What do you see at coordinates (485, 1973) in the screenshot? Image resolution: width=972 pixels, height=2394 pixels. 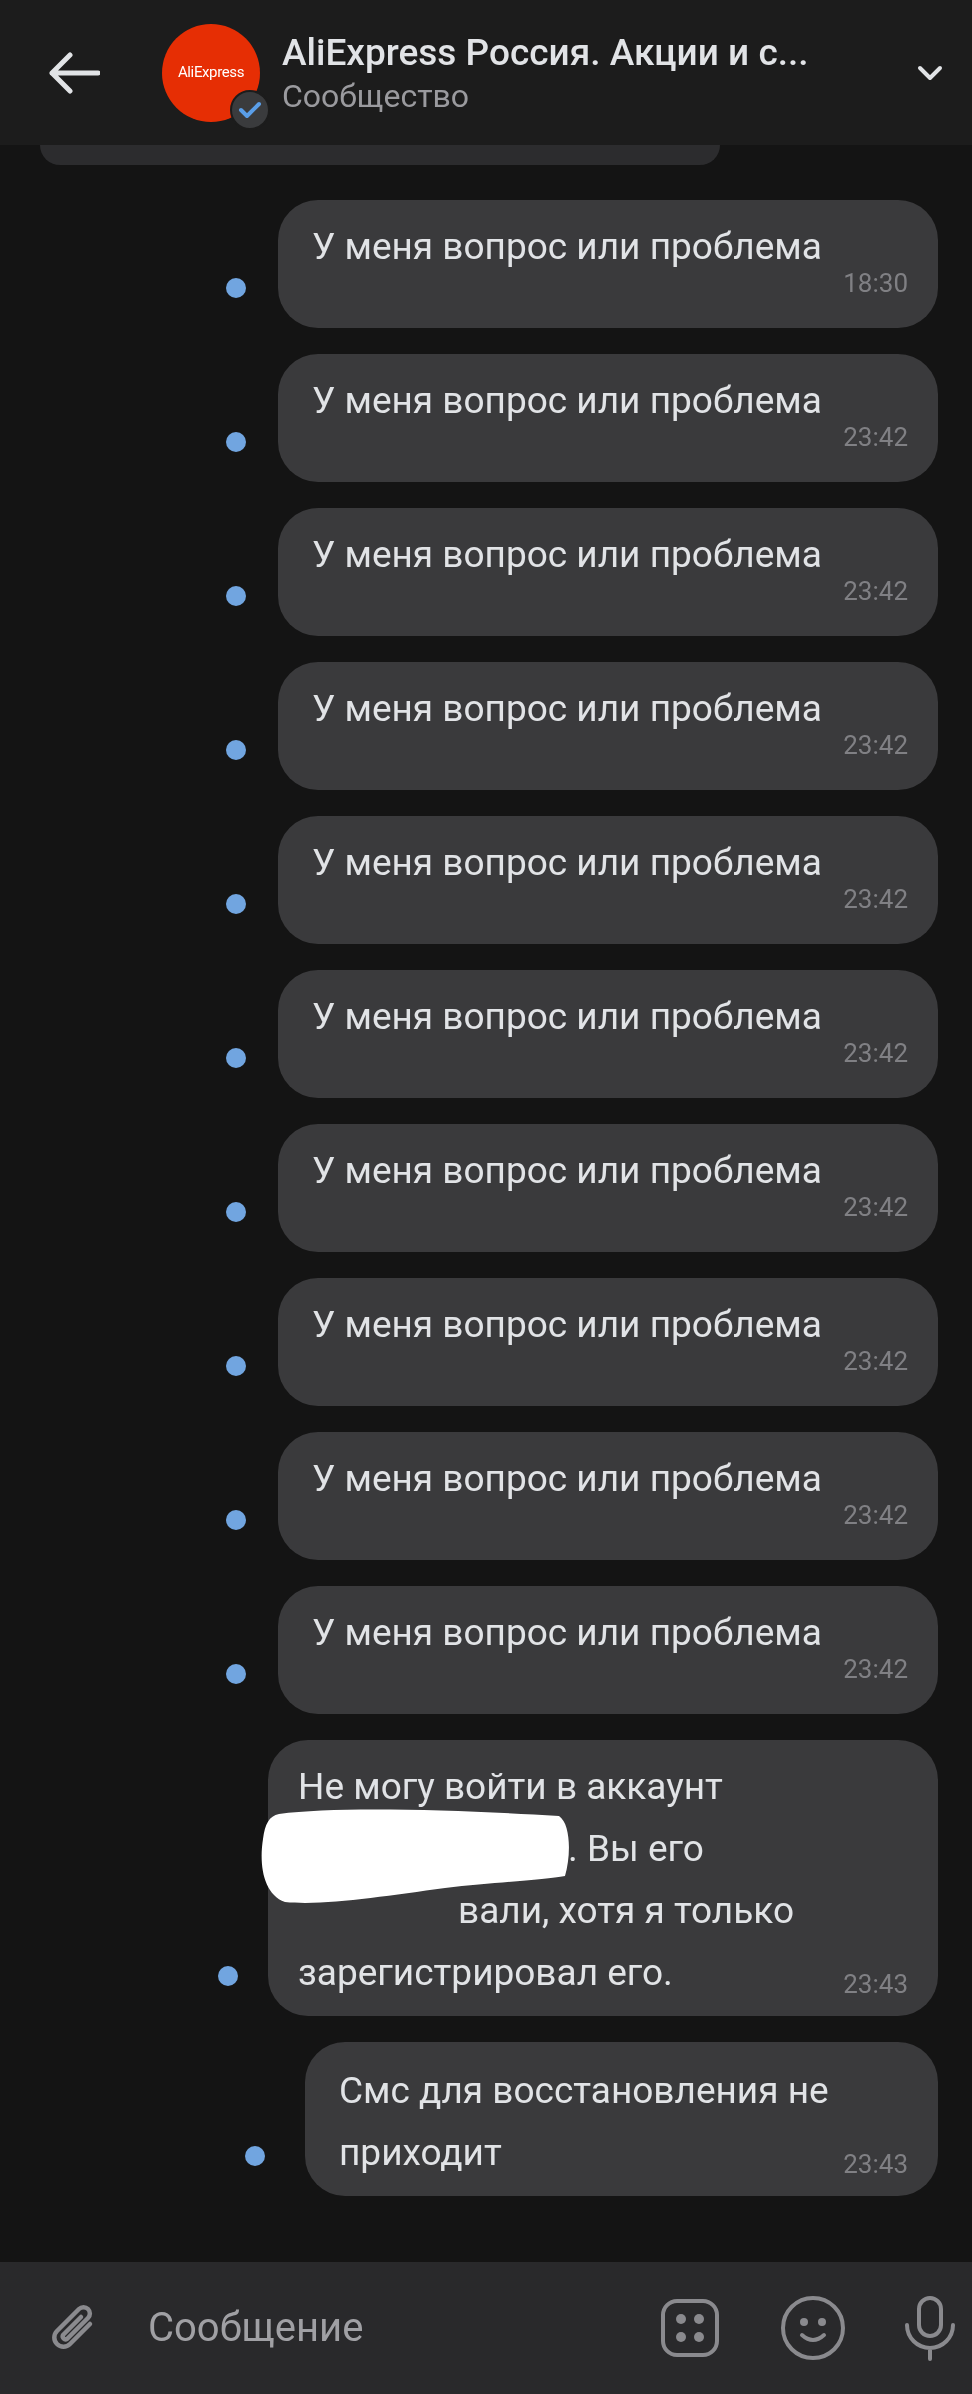 I see `message-text: зарегистрировал его.` at bounding box center [485, 1973].